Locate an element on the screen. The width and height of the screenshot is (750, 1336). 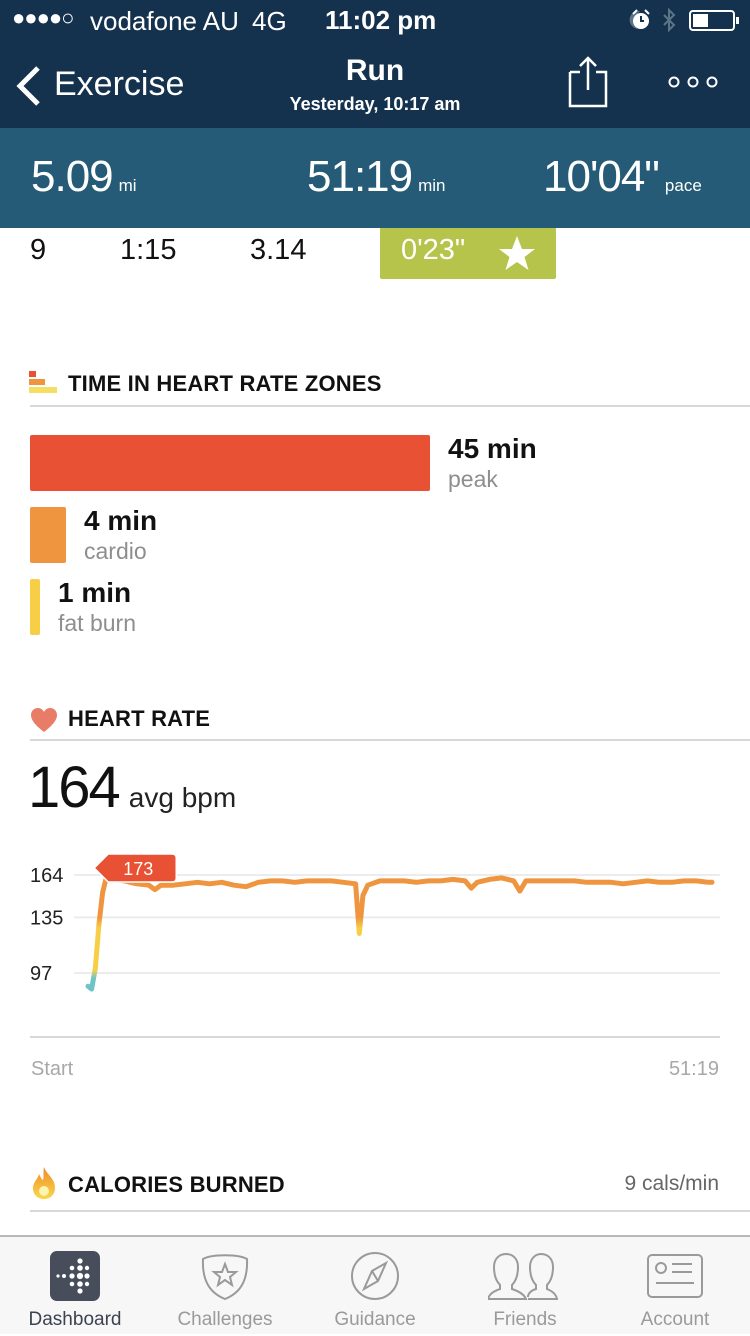
carrier-name: vodafone AU is located at coordinates (164, 21).